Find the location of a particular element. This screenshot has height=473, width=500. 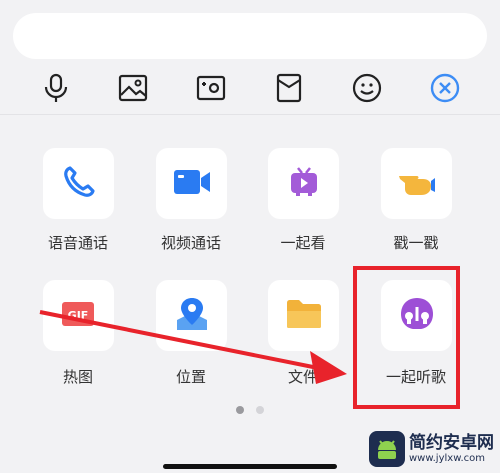

android-logo-icon is located at coordinates (387, 449).